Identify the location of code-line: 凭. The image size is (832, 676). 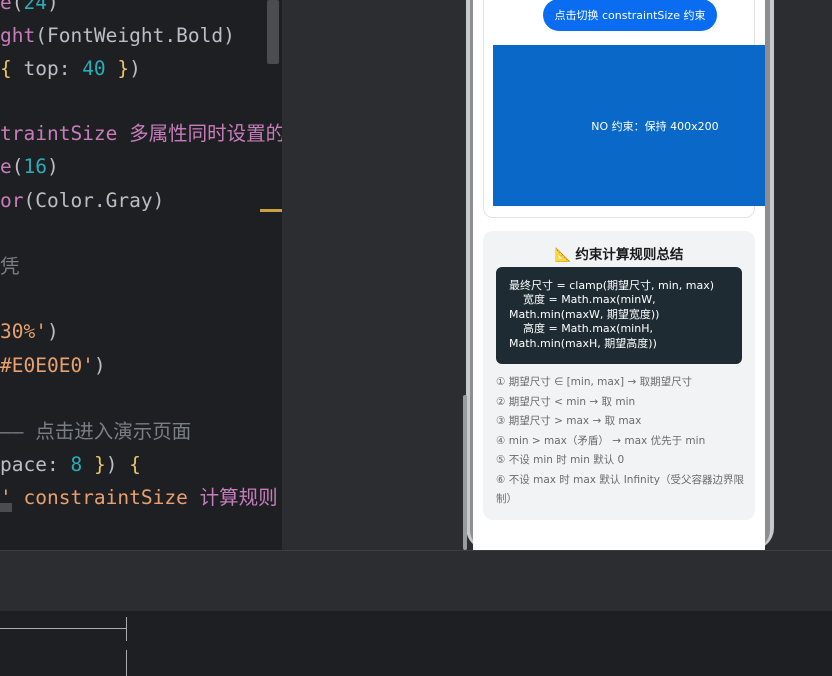
(10, 267).